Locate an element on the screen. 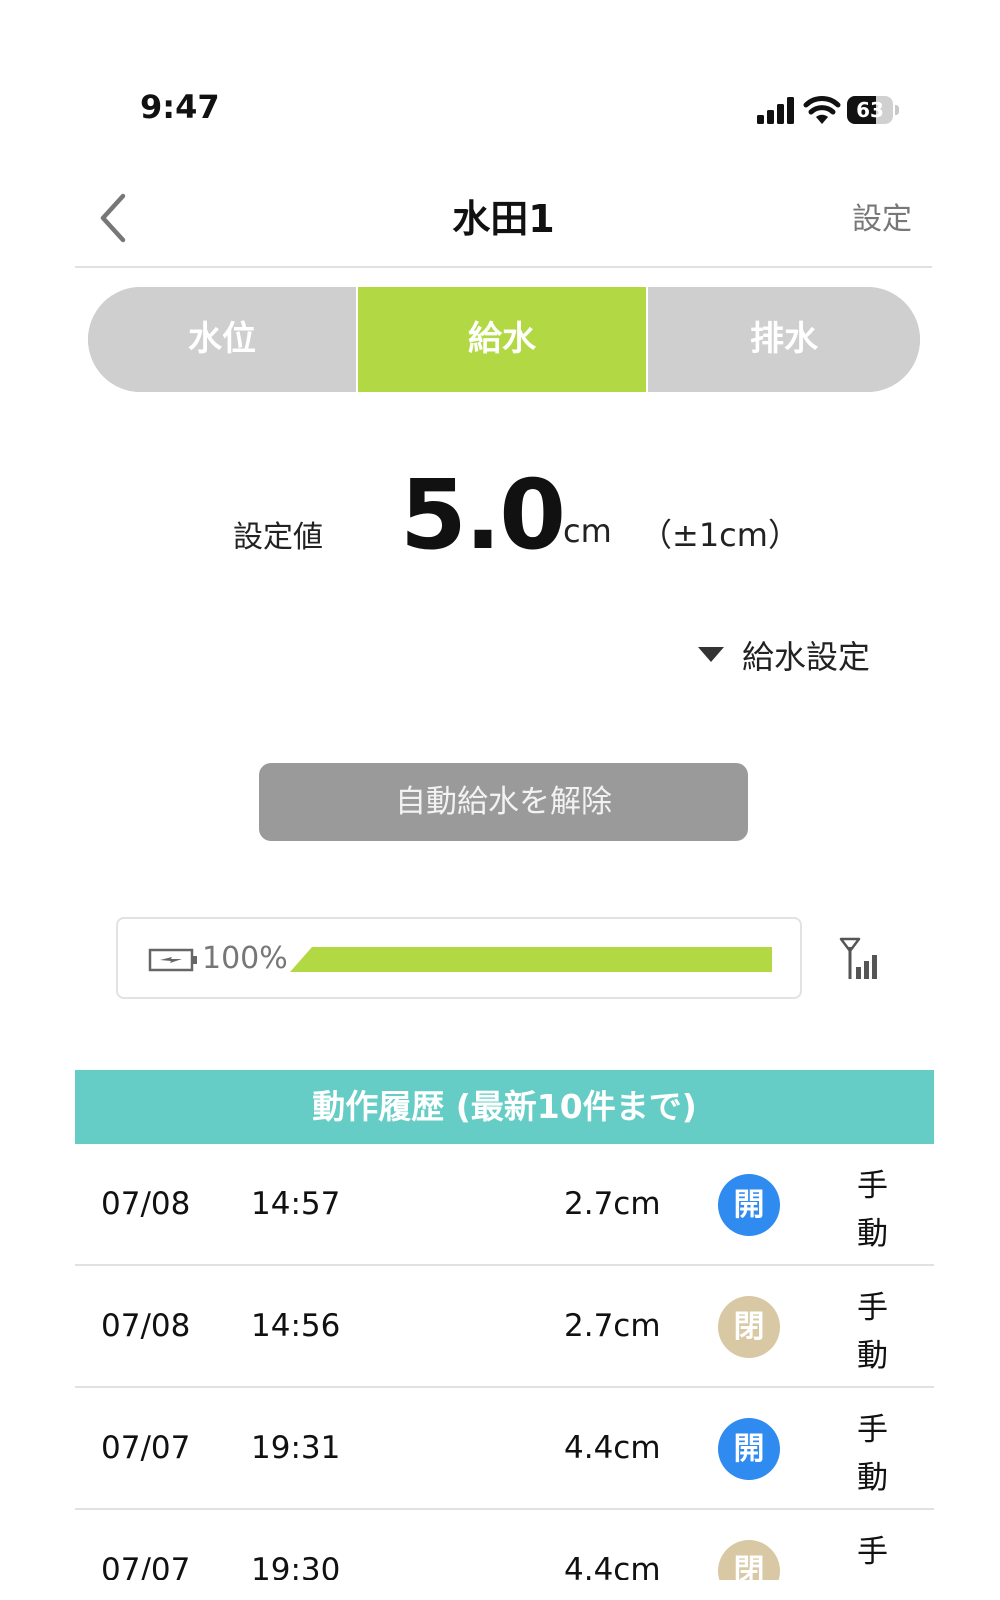 This screenshot has height=1600, width=1000. history-time: 14:56 is located at coordinates (296, 1326).